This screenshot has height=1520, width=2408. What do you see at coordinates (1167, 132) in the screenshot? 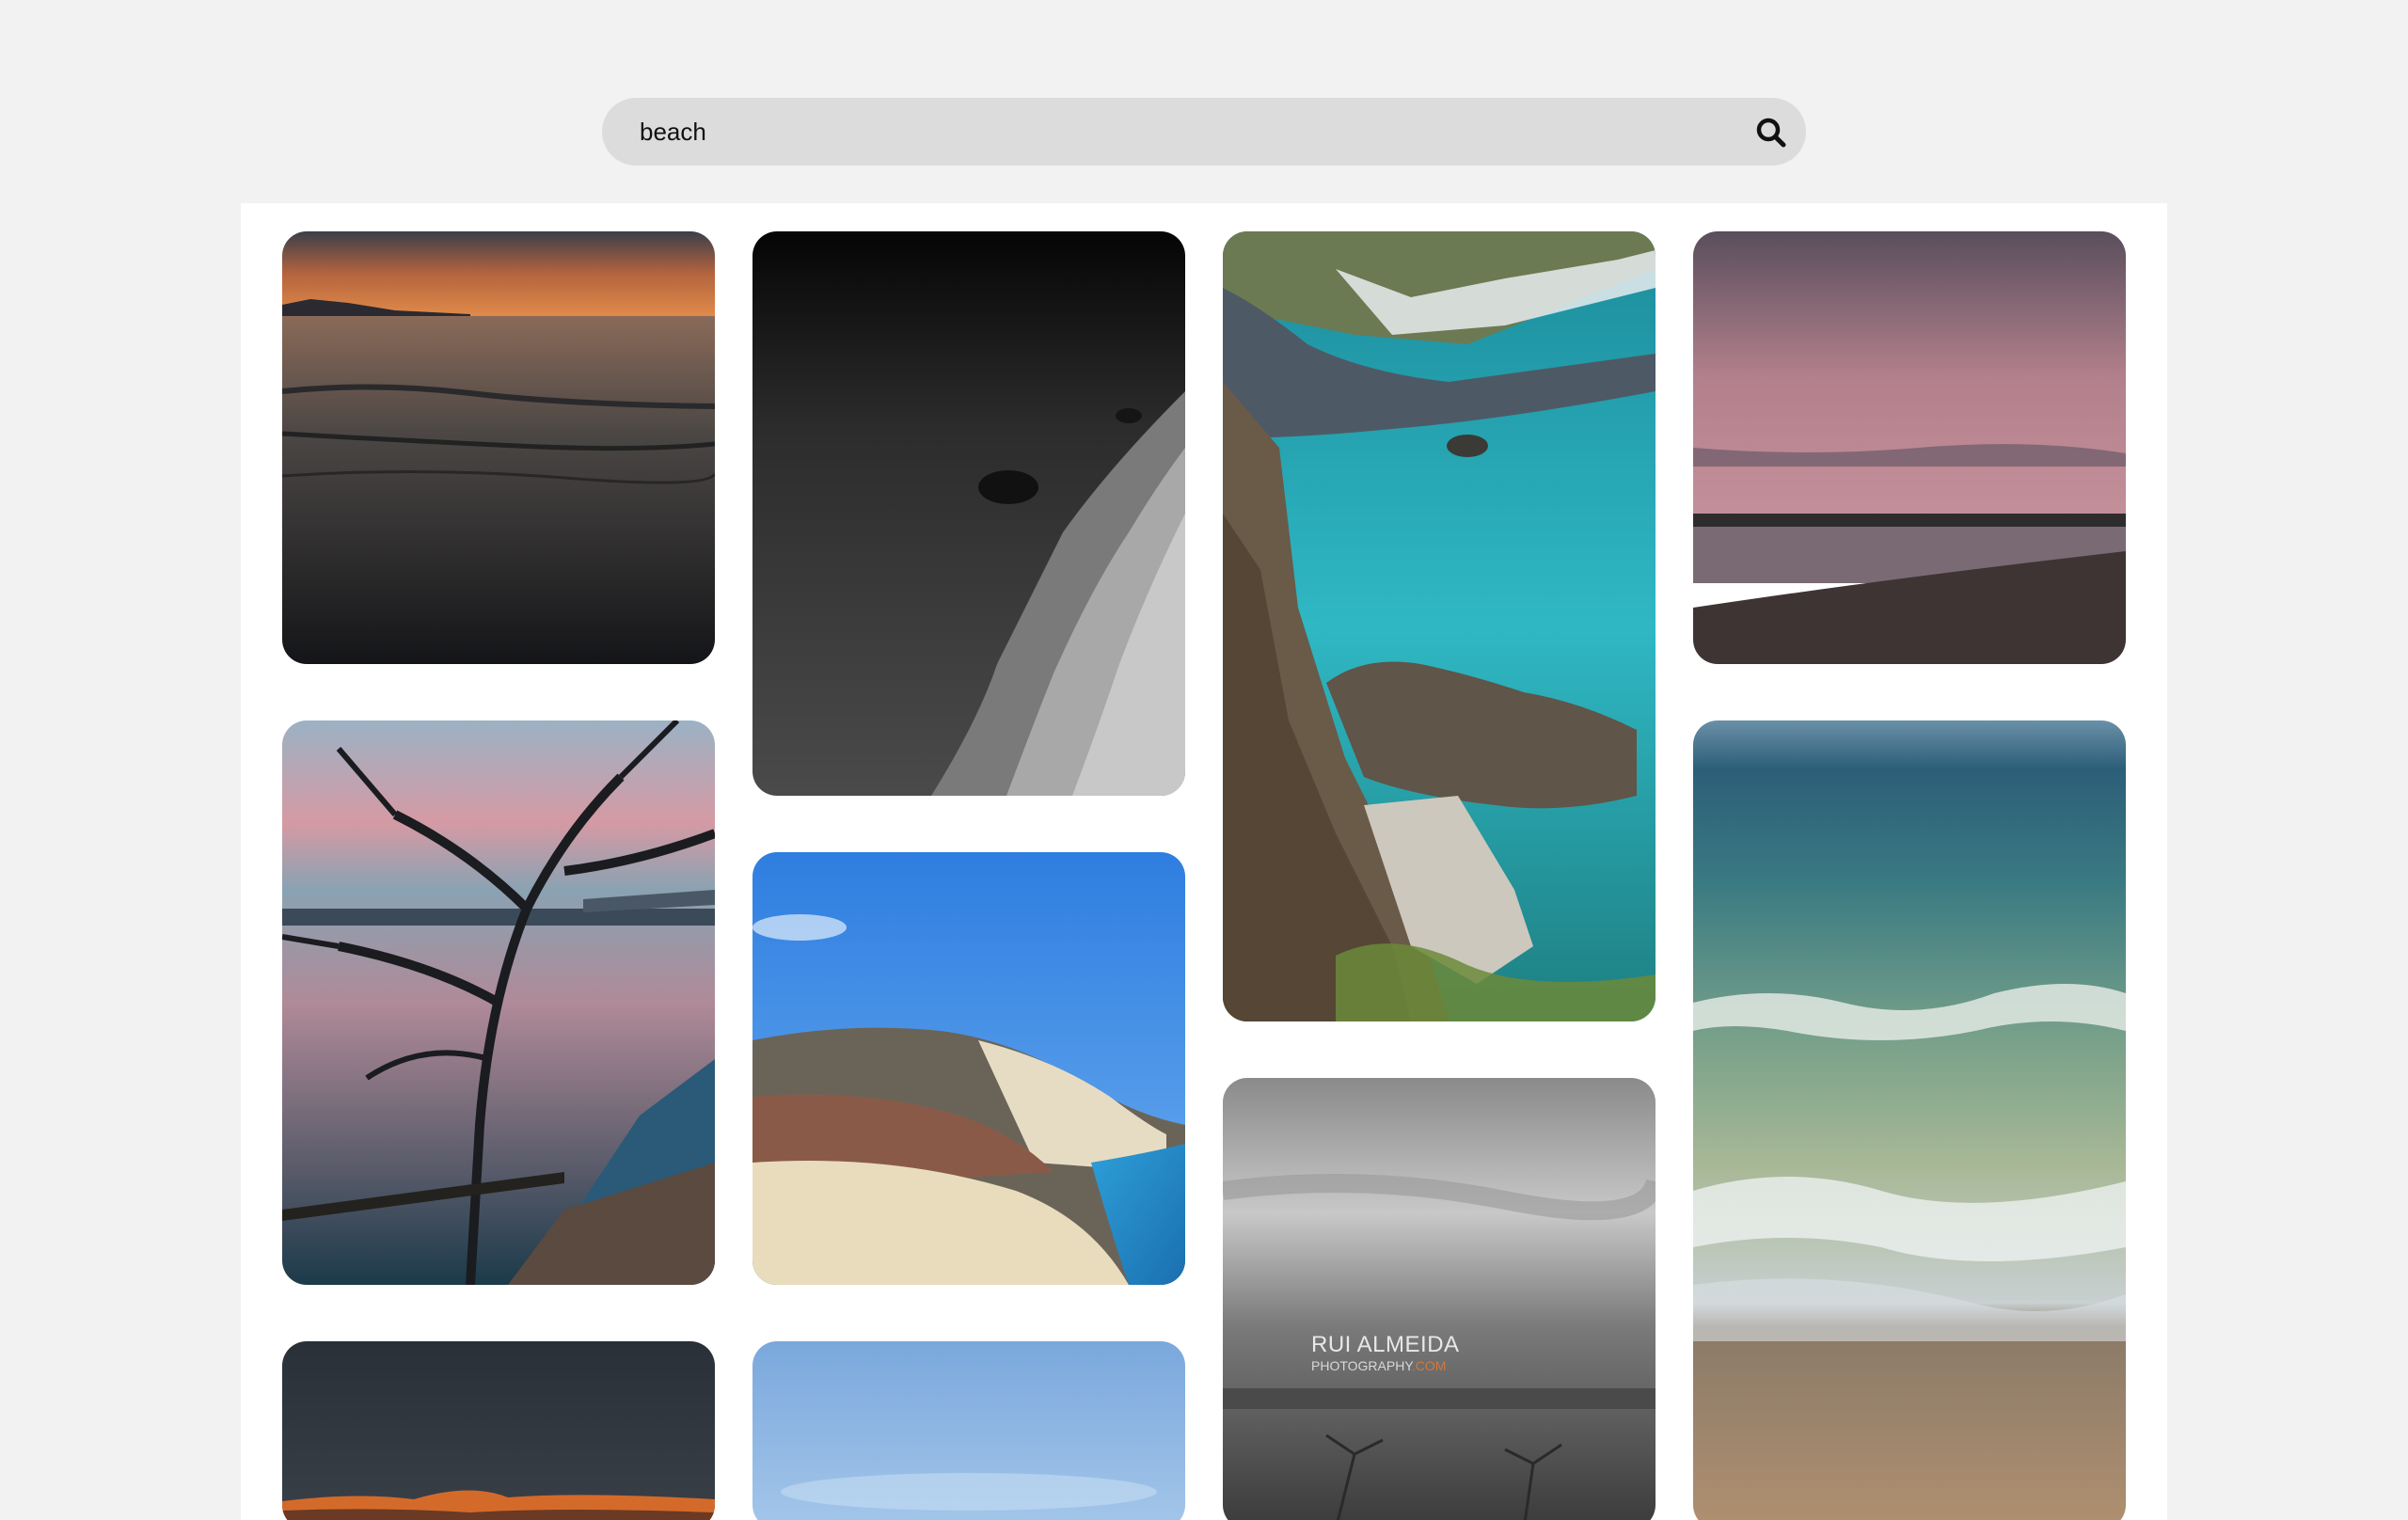
I see `search-input` at bounding box center [1167, 132].